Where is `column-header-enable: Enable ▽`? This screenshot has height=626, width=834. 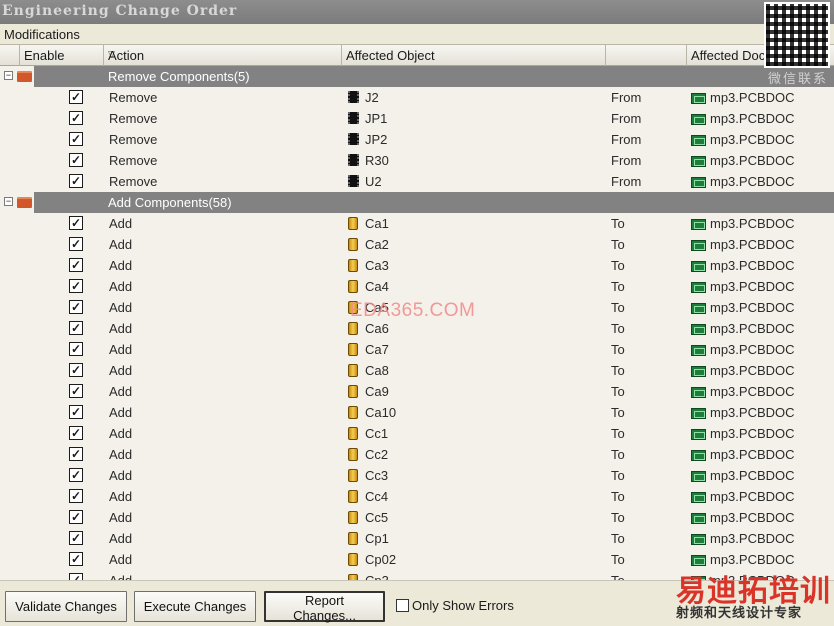
column-header-enable: Enable ▽ is located at coordinates (67, 55).